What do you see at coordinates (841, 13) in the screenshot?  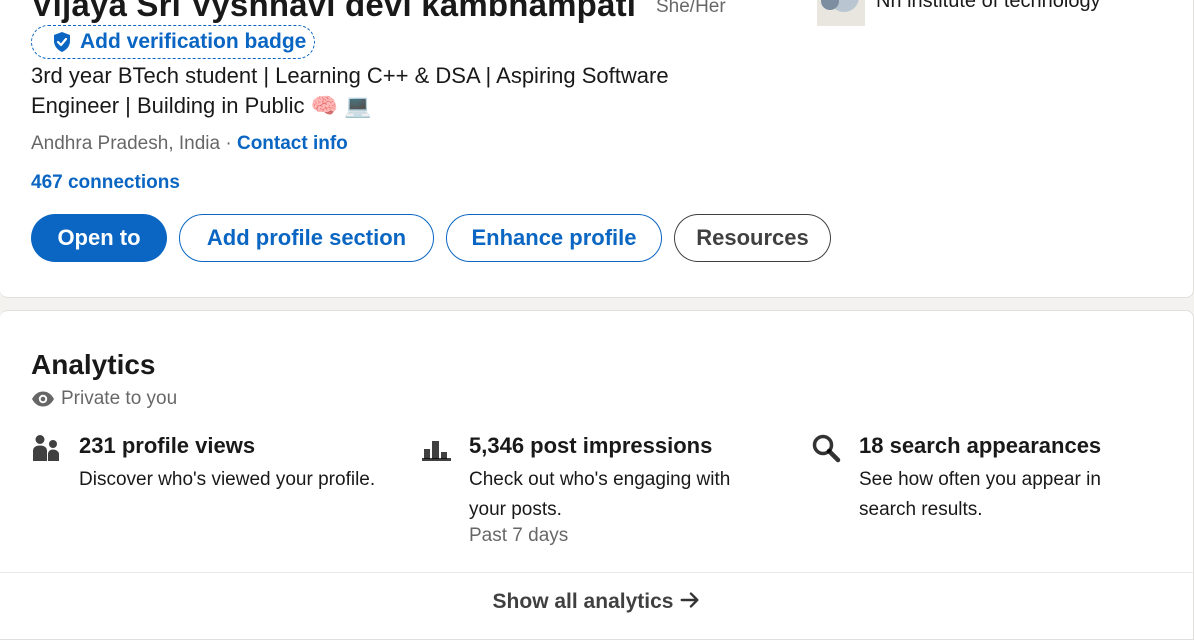 I see `company-logo` at bounding box center [841, 13].